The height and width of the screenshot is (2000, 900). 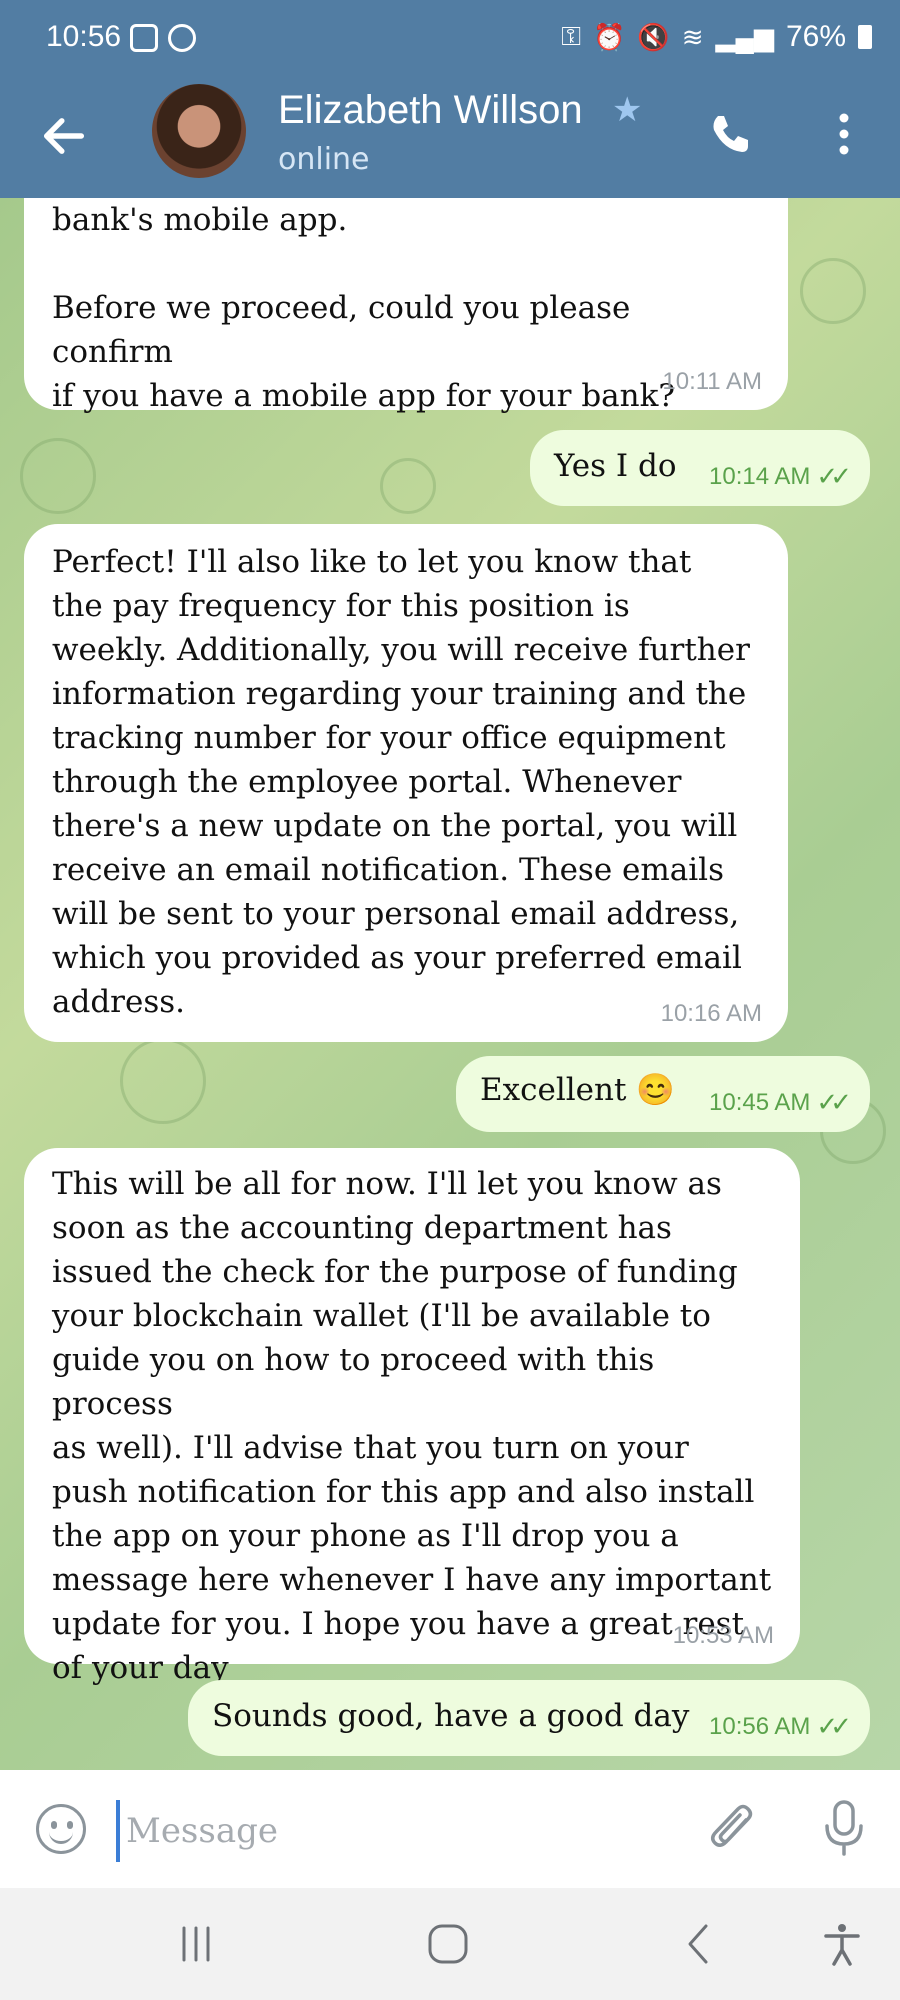 What do you see at coordinates (760, 476) in the screenshot?
I see `message-time: 10:14 AM` at bounding box center [760, 476].